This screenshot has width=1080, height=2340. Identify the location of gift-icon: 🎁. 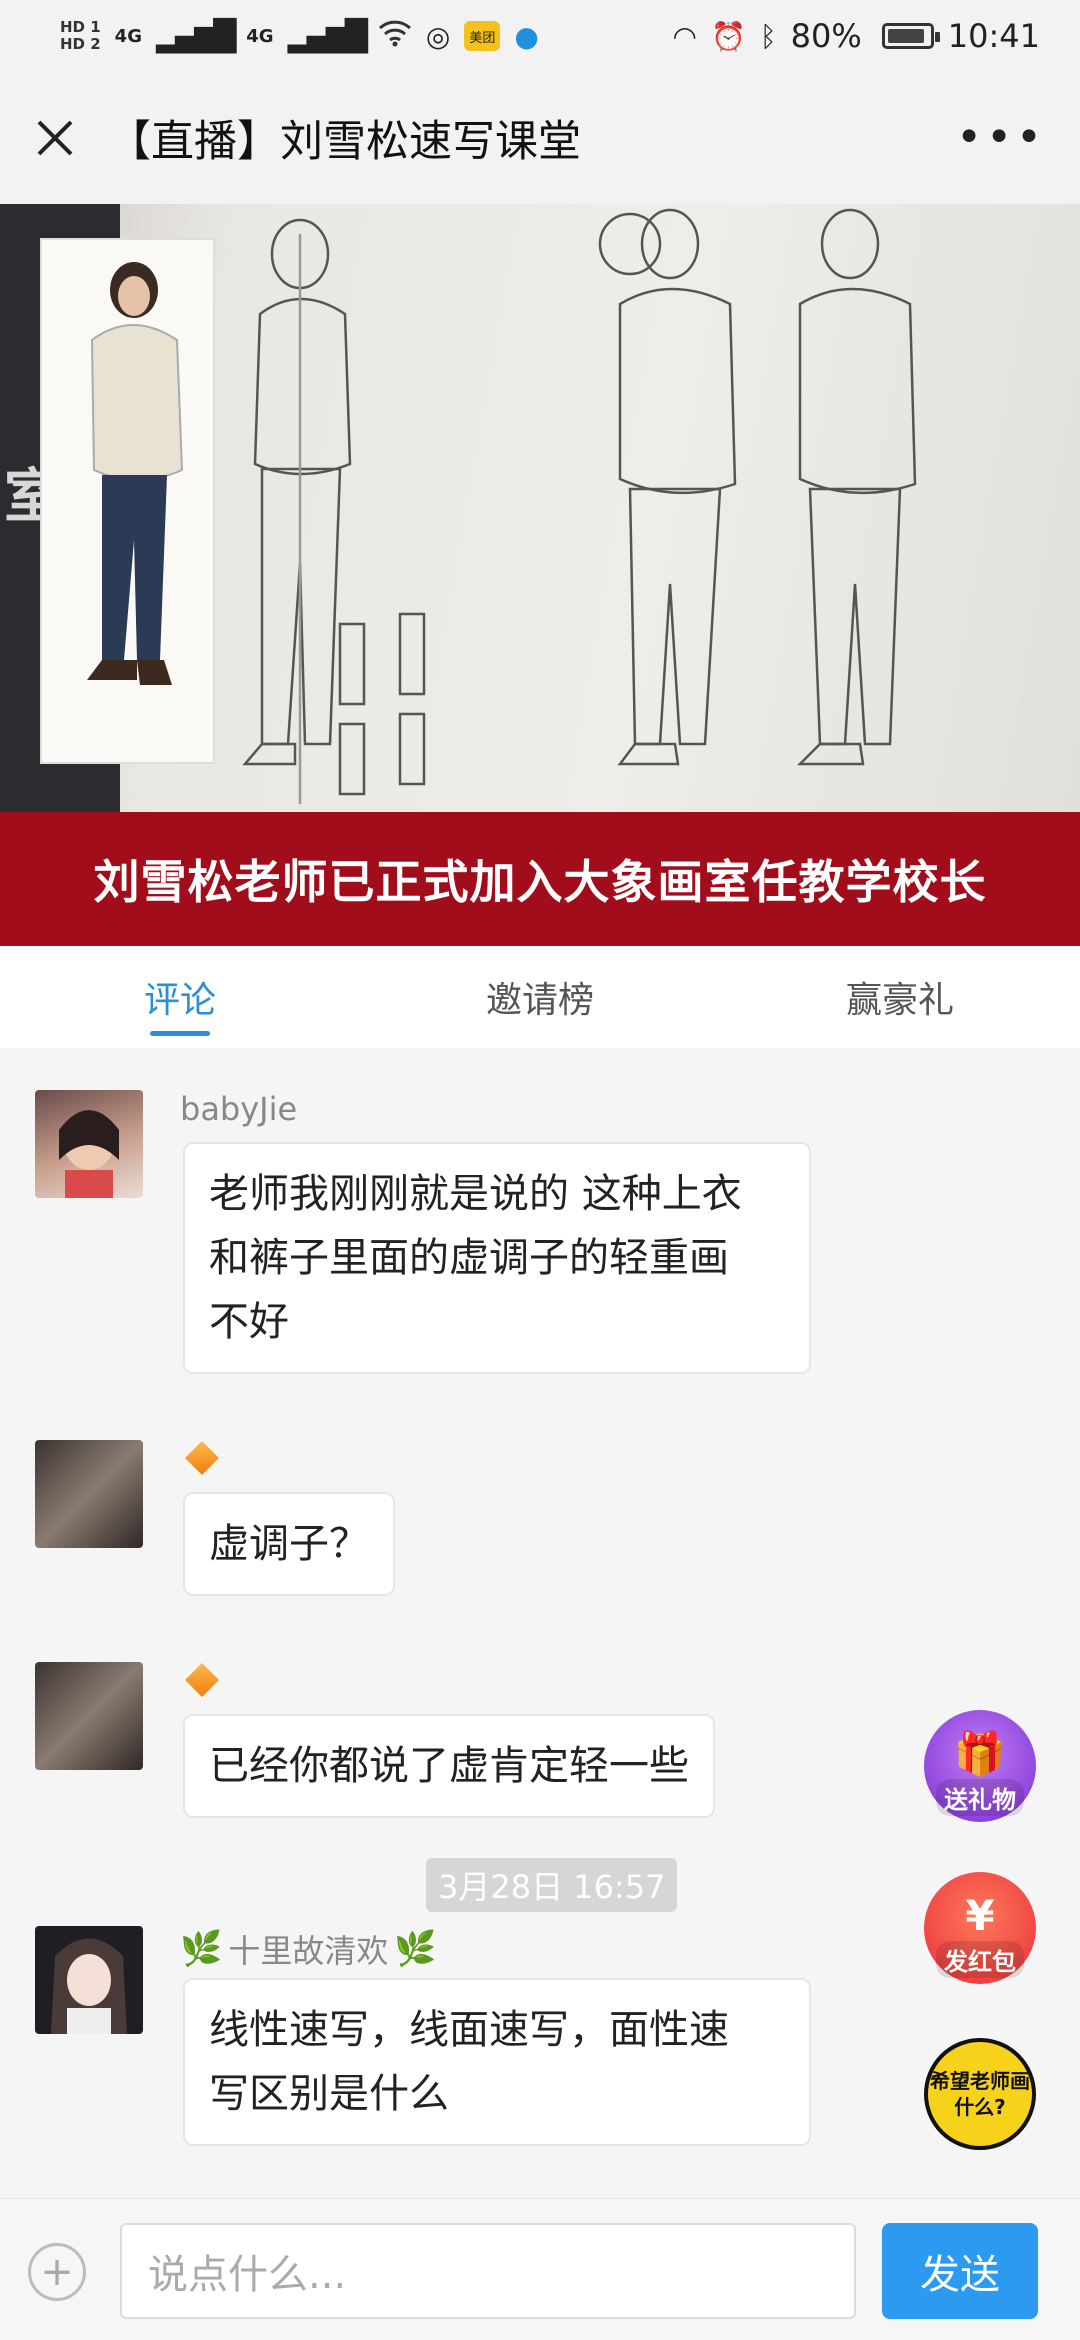
(980, 1753).